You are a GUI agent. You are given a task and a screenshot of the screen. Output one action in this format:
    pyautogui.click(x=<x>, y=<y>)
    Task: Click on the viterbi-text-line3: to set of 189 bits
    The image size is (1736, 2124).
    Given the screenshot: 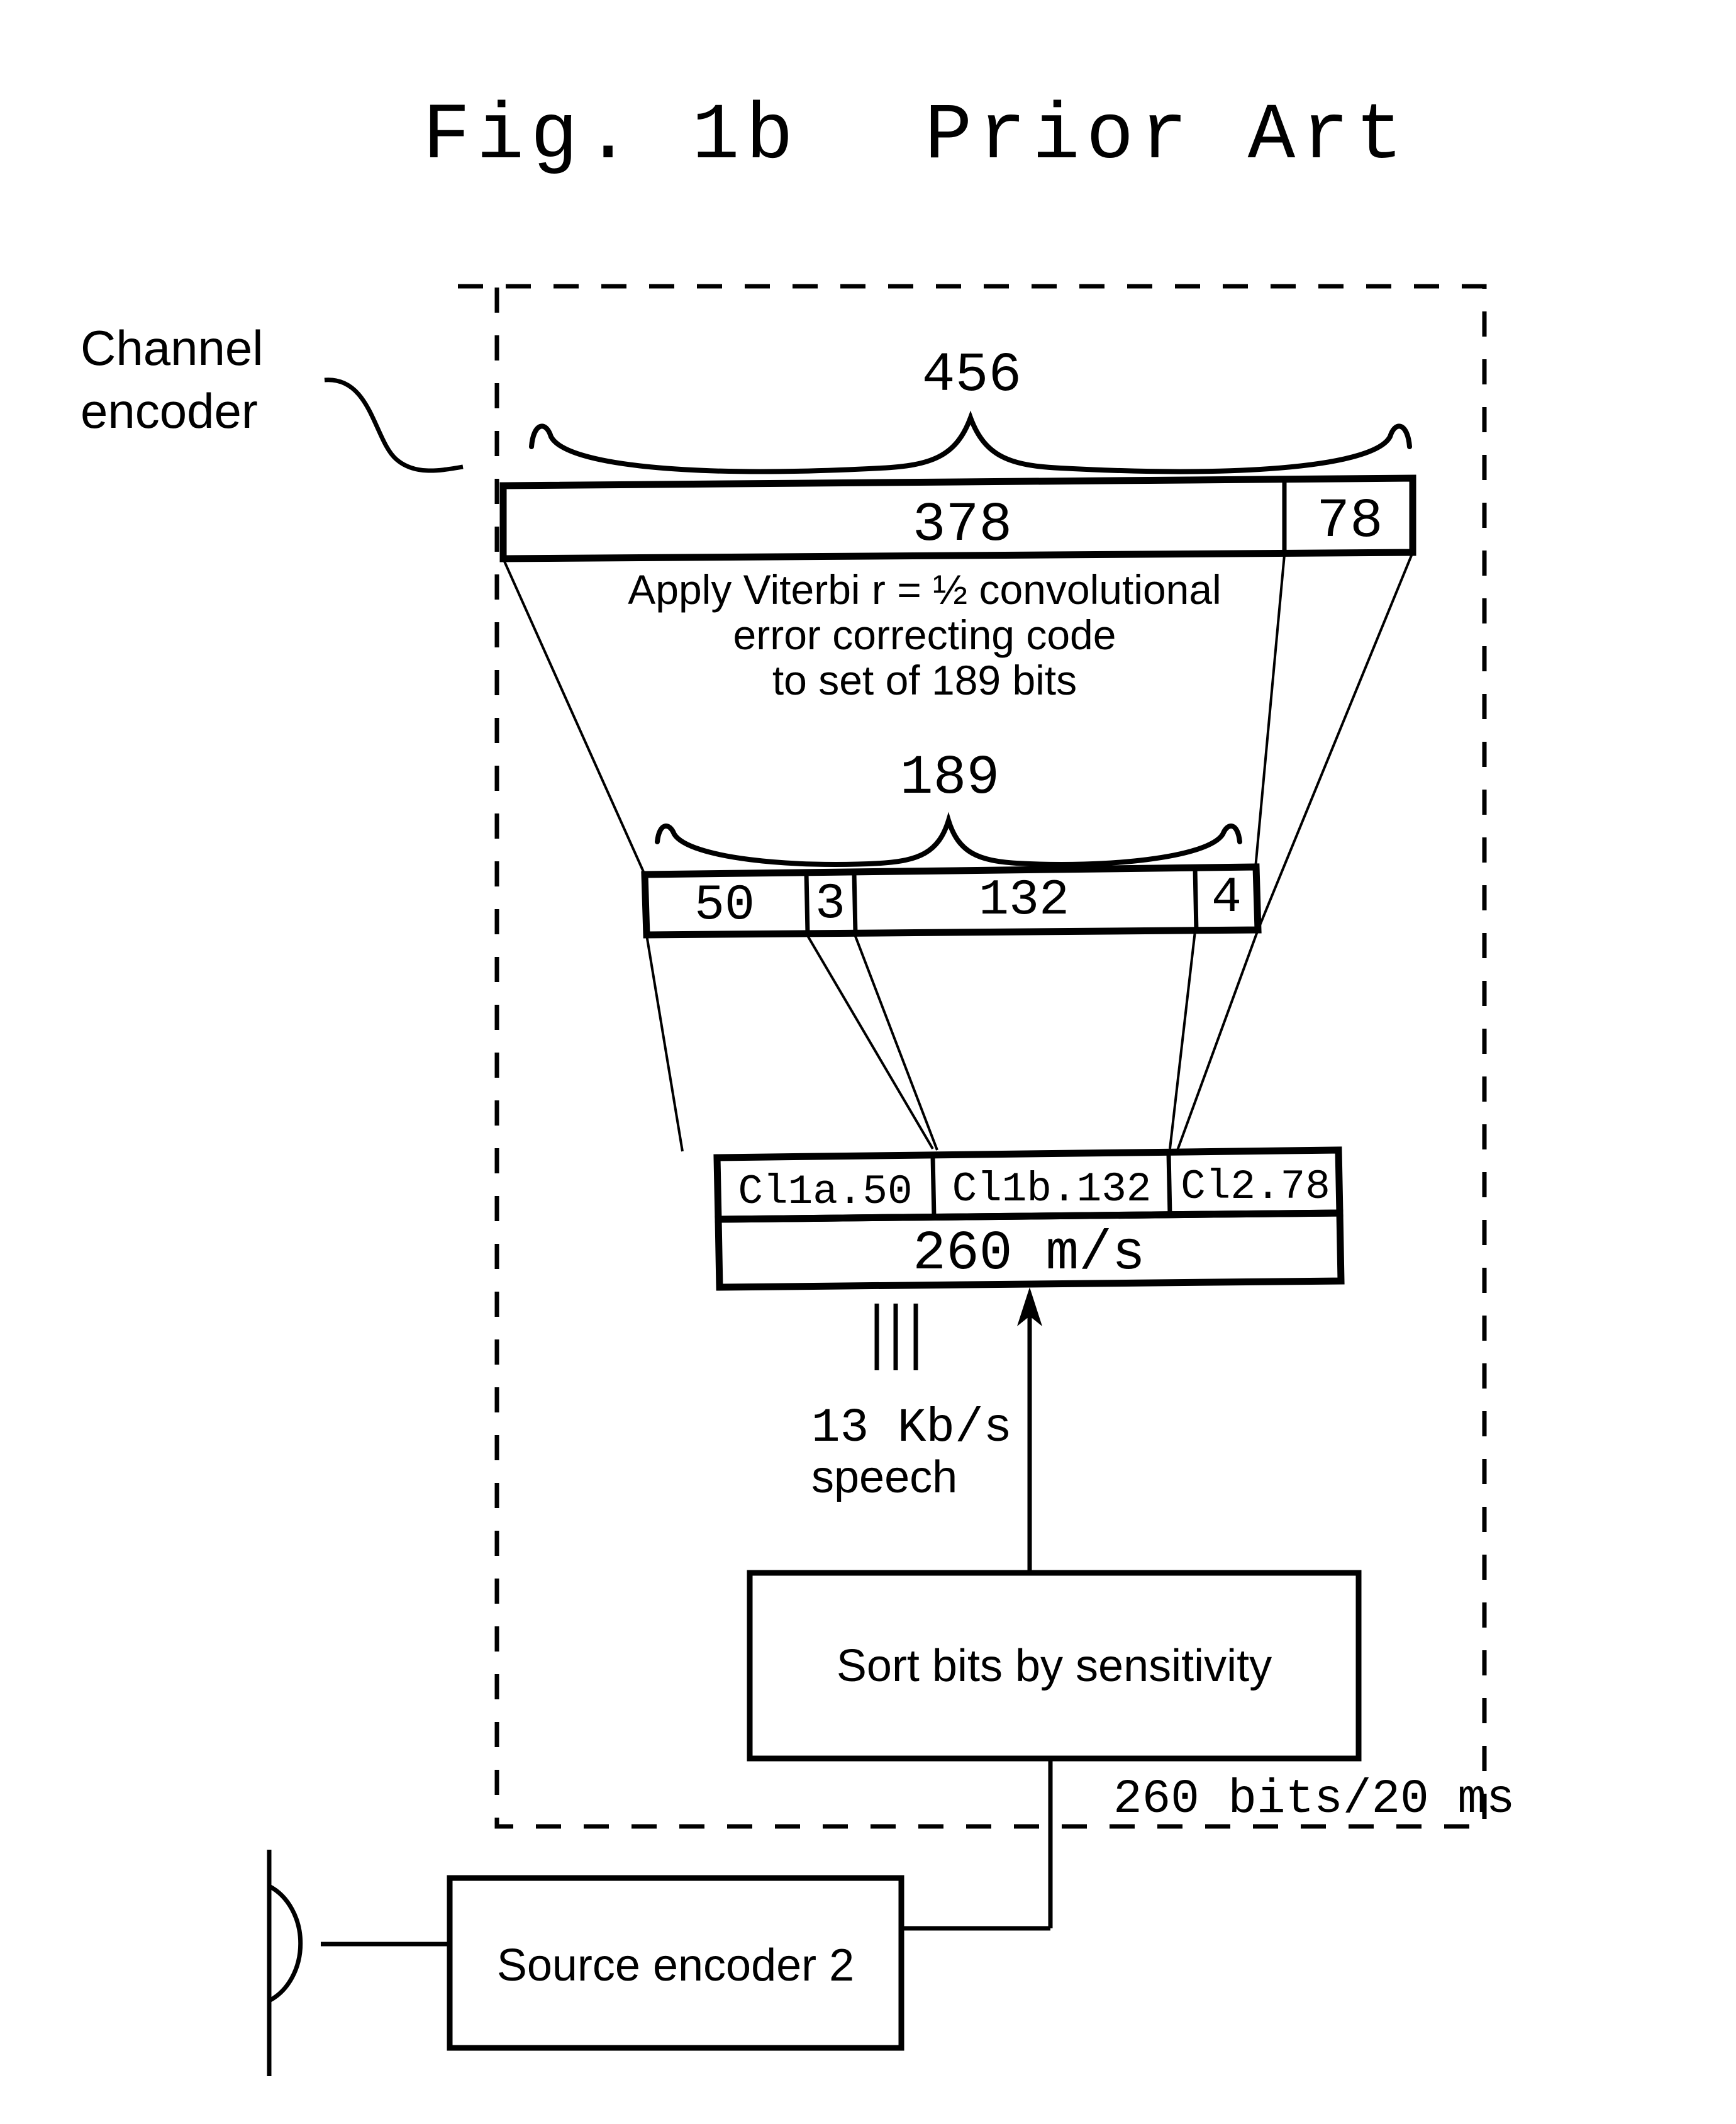 What is the action you would take?
    pyautogui.click(x=925, y=680)
    